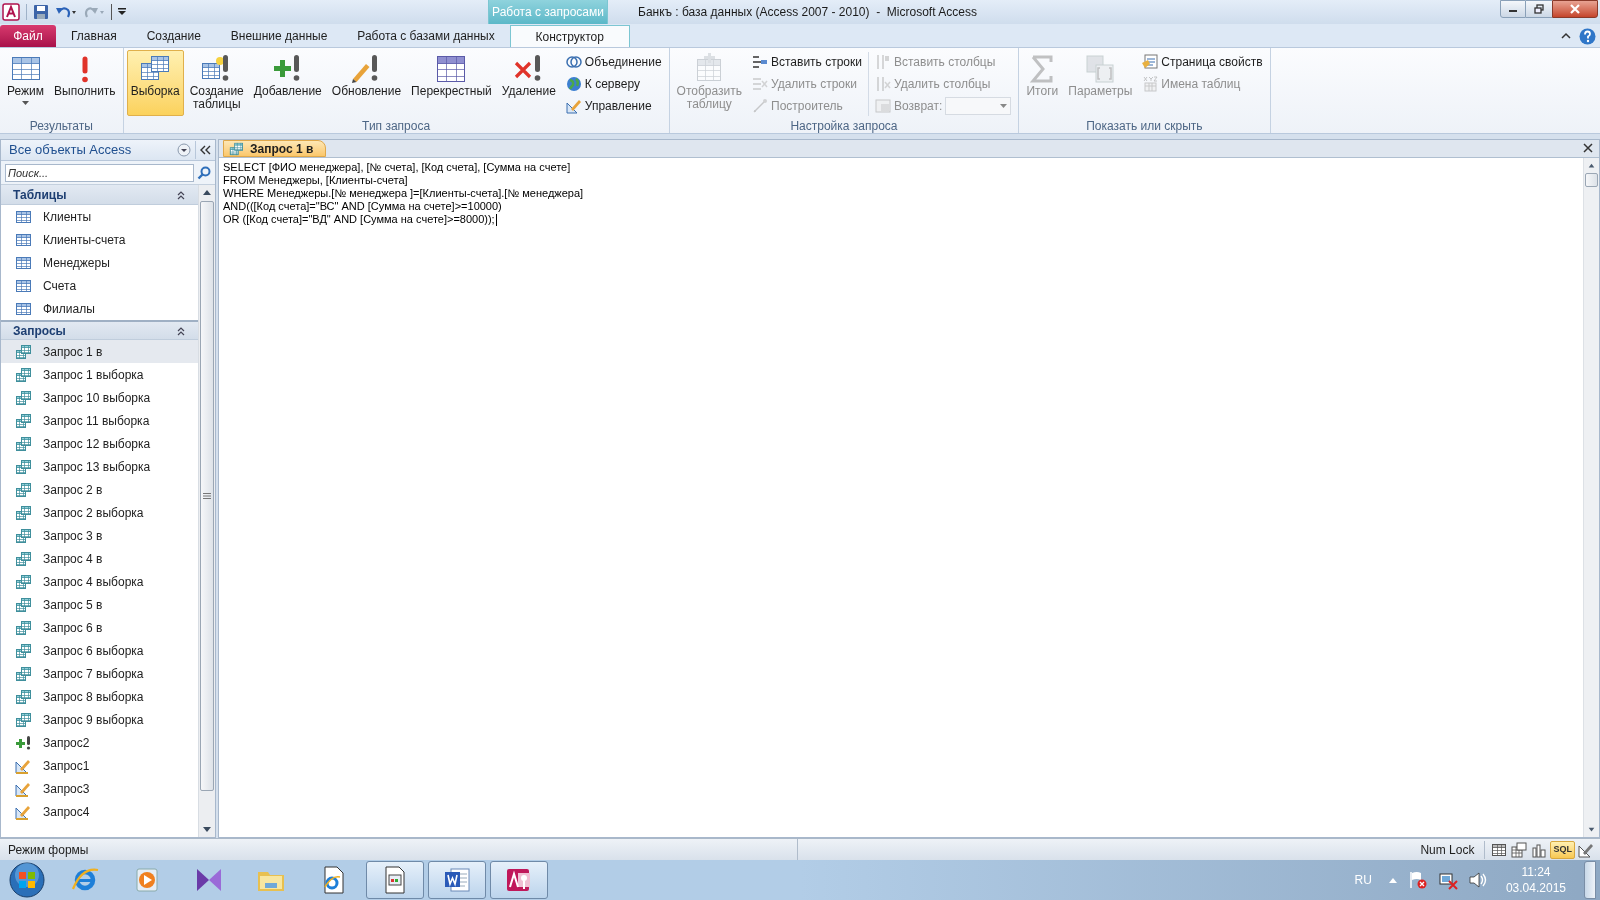 This screenshot has height=900, width=1600. What do you see at coordinates (25, 83) in the screenshot?
I see `ribbon-button: Режим` at bounding box center [25, 83].